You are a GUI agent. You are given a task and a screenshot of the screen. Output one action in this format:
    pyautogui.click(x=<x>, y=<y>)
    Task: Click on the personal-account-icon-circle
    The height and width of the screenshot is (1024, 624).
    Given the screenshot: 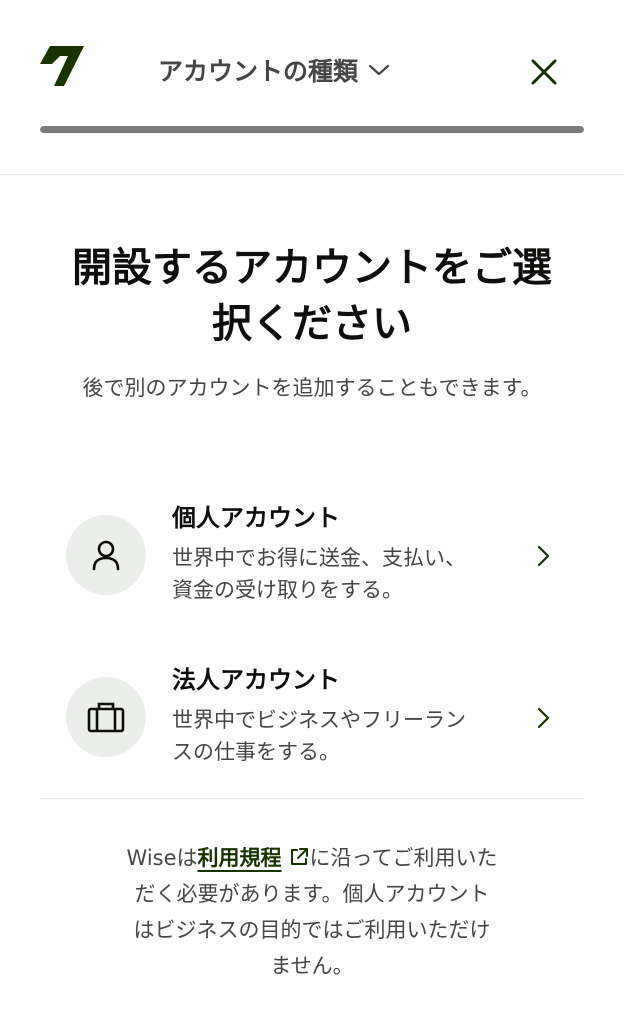 What is the action you would take?
    pyautogui.click(x=106, y=555)
    